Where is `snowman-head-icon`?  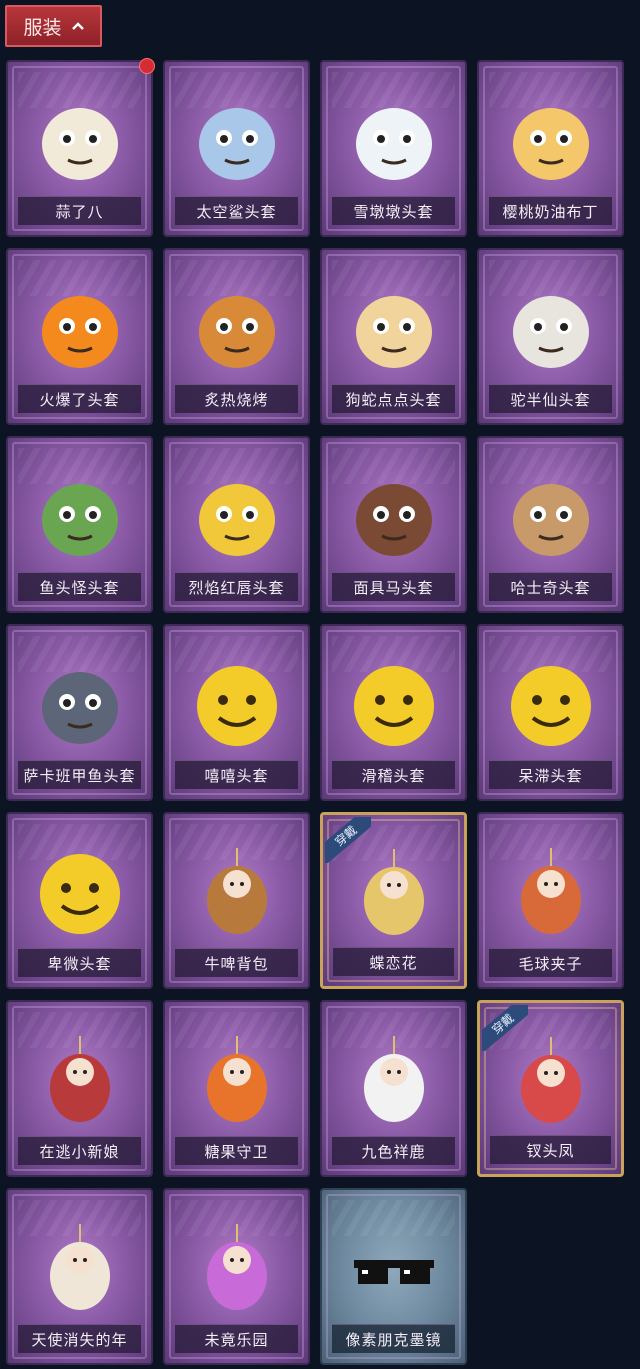
snowman-head-icon is located at coordinates (393, 144).